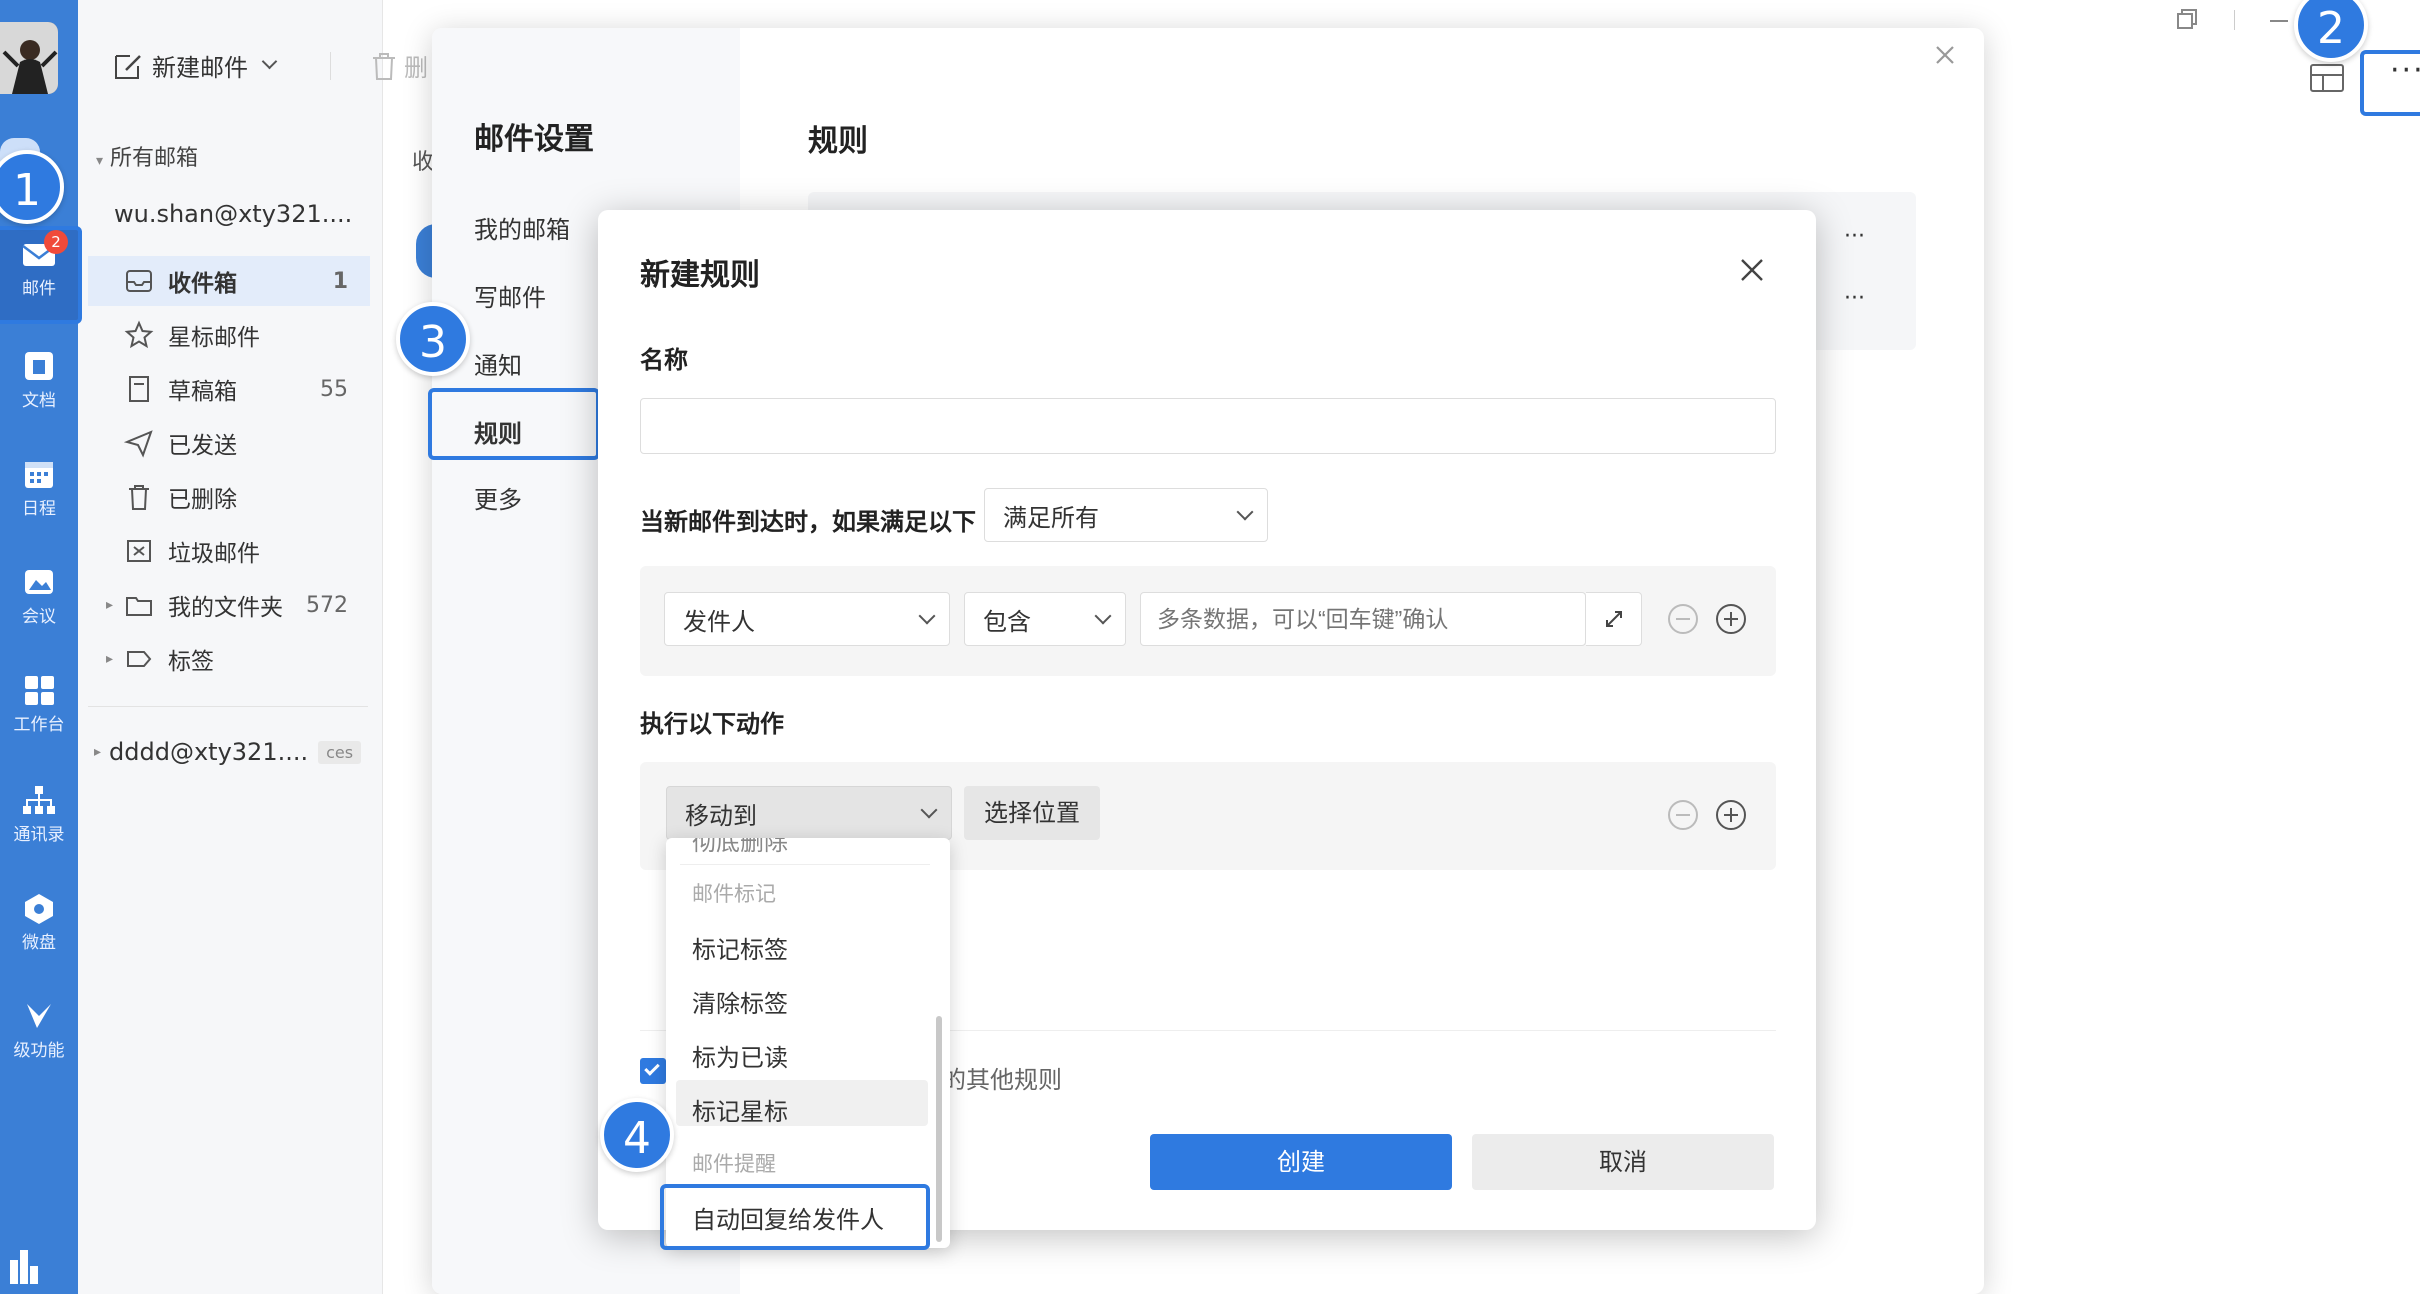 This screenshot has height=1294, width=2420. I want to click on new-mail-button: 新建邮件, so click(195, 65).